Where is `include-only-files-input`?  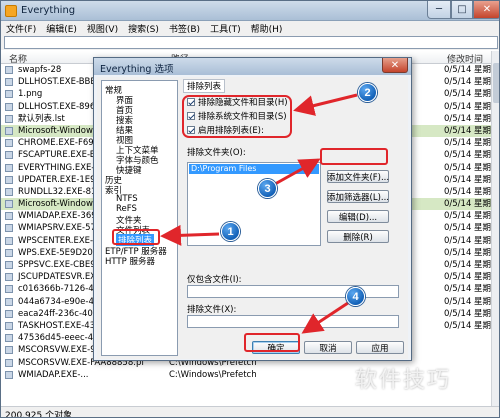
include-only-files-input is located at coordinates (293, 291).